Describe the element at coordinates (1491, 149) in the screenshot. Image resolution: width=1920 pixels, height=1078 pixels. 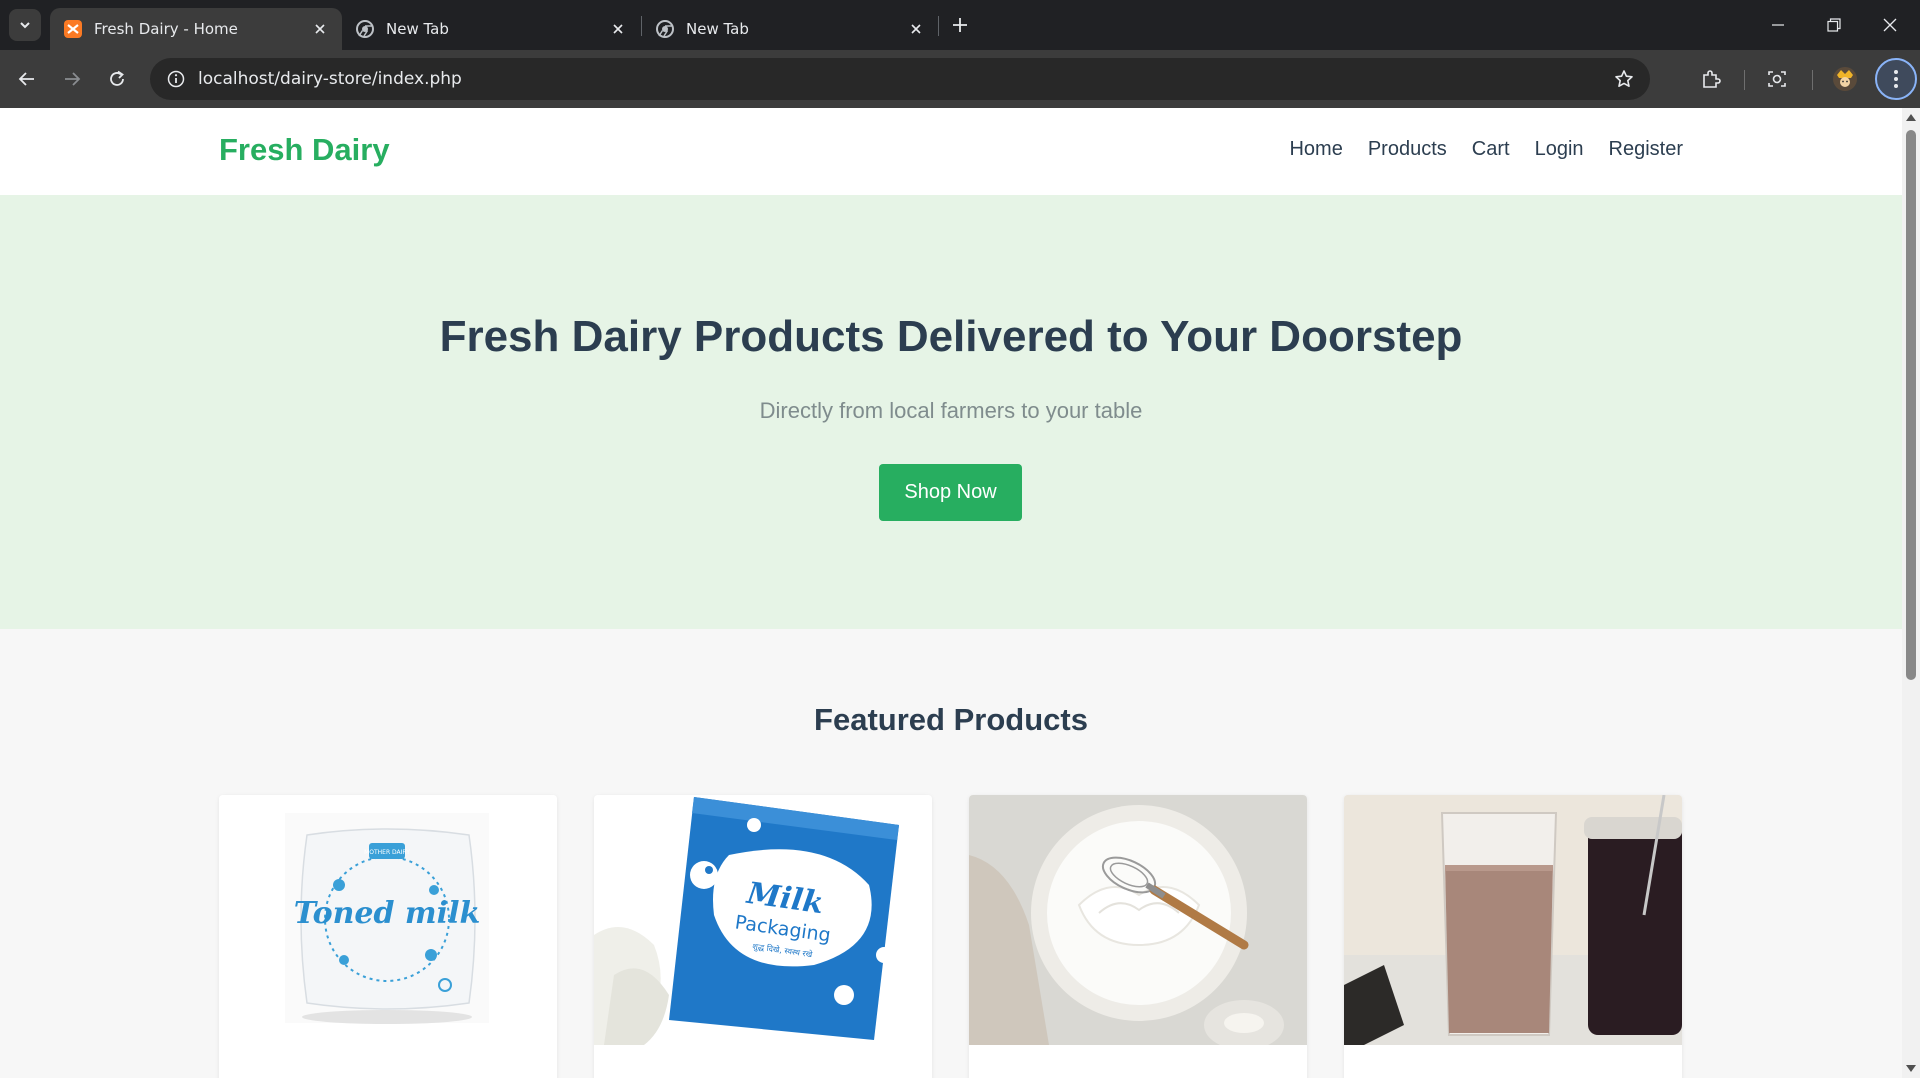
I see `nav-cart-link: Cart` at that location.